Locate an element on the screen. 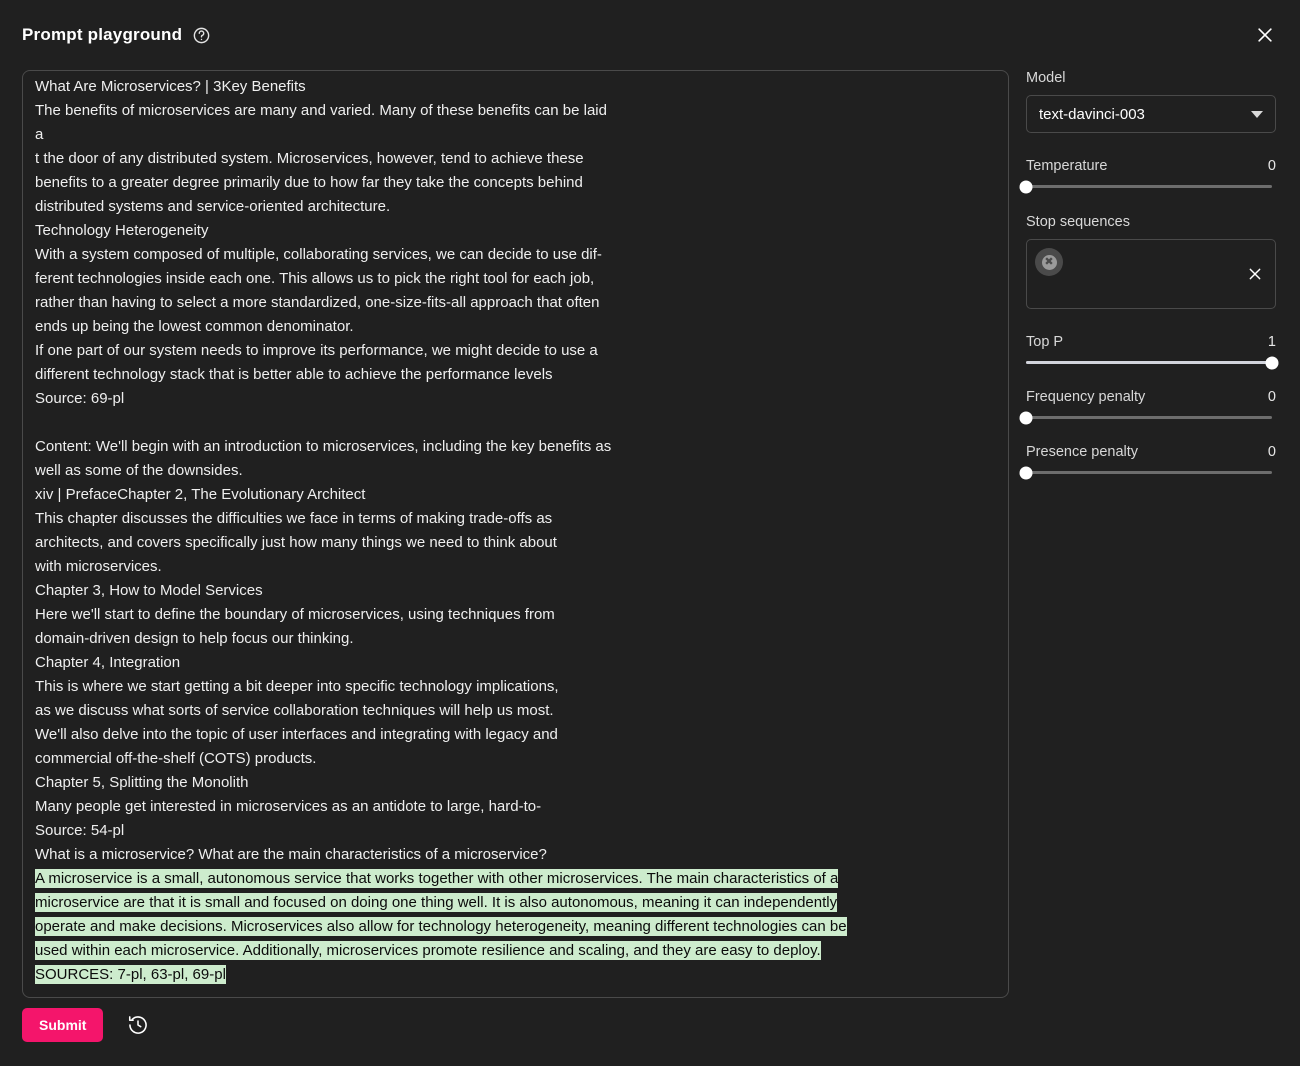 Image resolution: width=1300 pixels, height=1066 pixels. top-p-slider is located at coordinates (1152, 362).